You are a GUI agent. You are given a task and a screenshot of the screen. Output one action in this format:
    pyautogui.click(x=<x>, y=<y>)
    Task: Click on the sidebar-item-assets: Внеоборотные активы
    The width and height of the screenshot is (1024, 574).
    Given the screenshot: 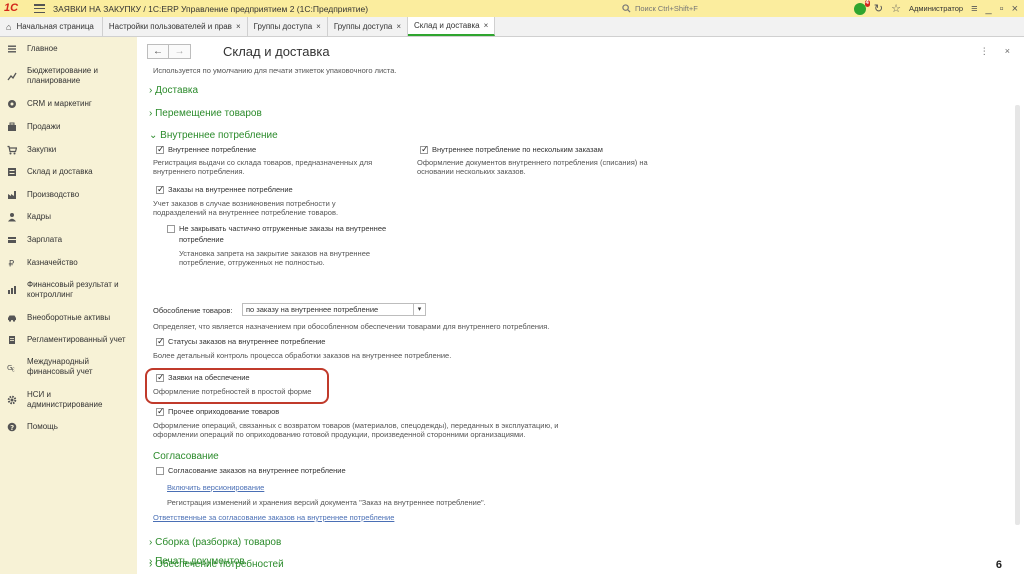 What is the action you would take?
    pyautogui.click(x=68, y=318)
    